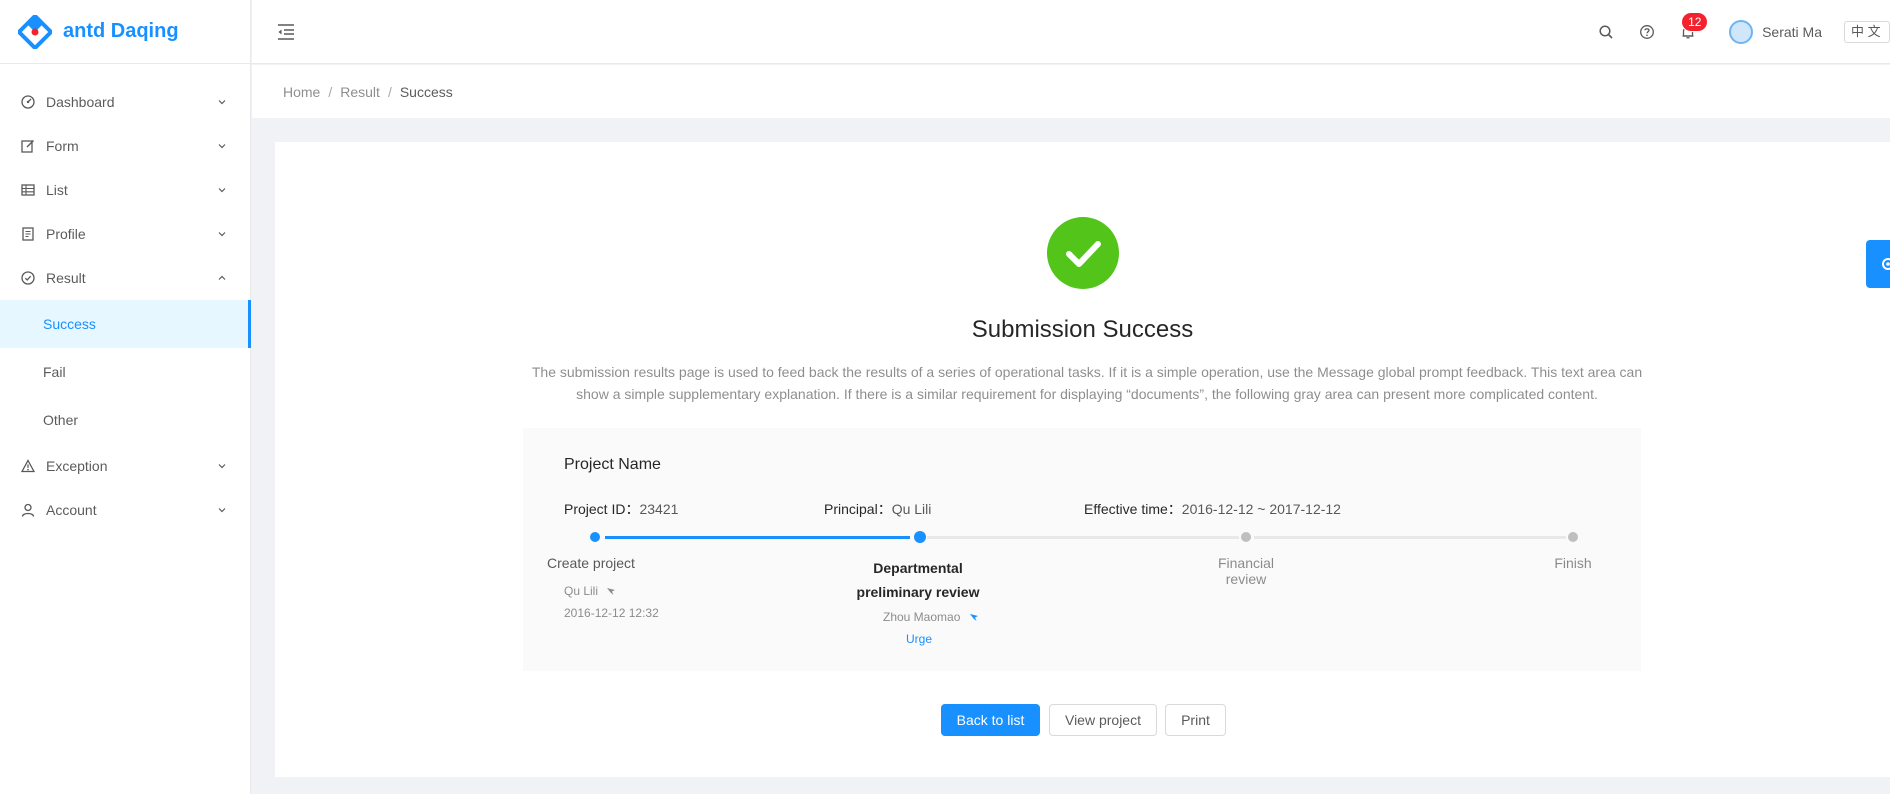 This screenshot has height=794, width=1890. Describe the element at coordinates (35, 31) in the screenshot. I see `logo-icon` at that location.